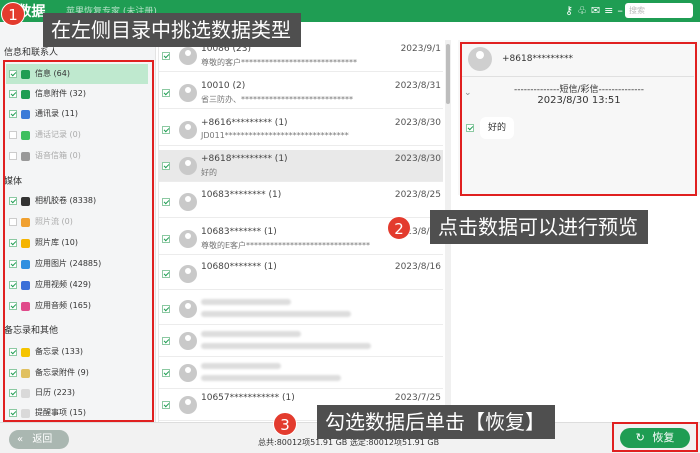  I want to click on list-item-selected: +8618********* (1) 2023/8/30 好的, so click(301, 166).